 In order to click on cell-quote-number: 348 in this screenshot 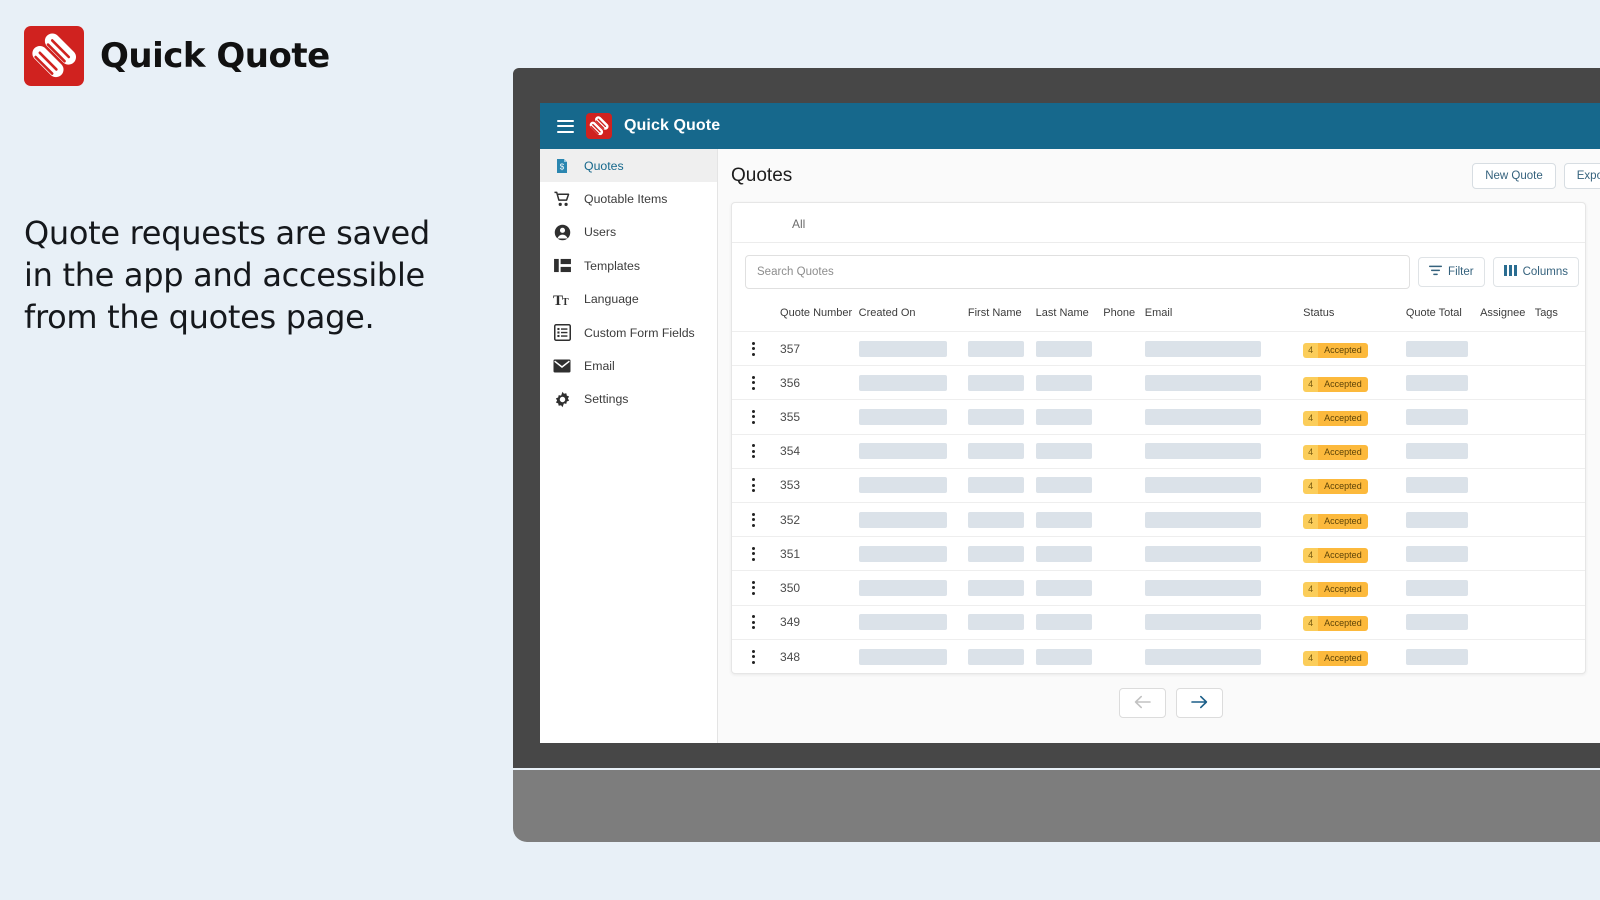, I will do `click(819, 656)`.